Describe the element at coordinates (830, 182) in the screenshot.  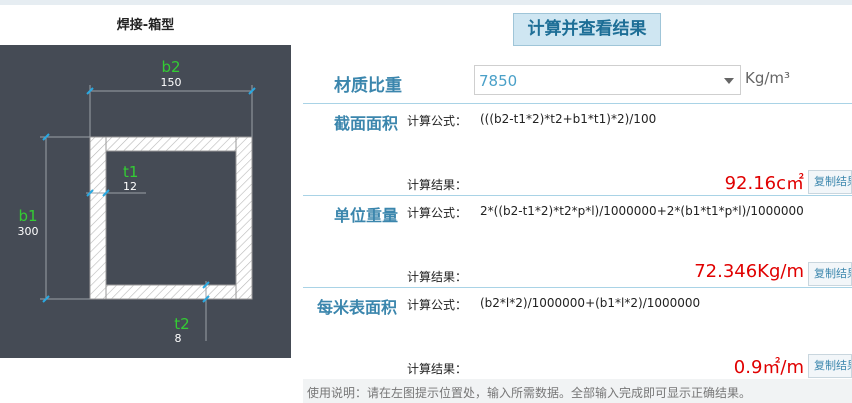
I see `copy-area-result-button: 复制结果` at that location.